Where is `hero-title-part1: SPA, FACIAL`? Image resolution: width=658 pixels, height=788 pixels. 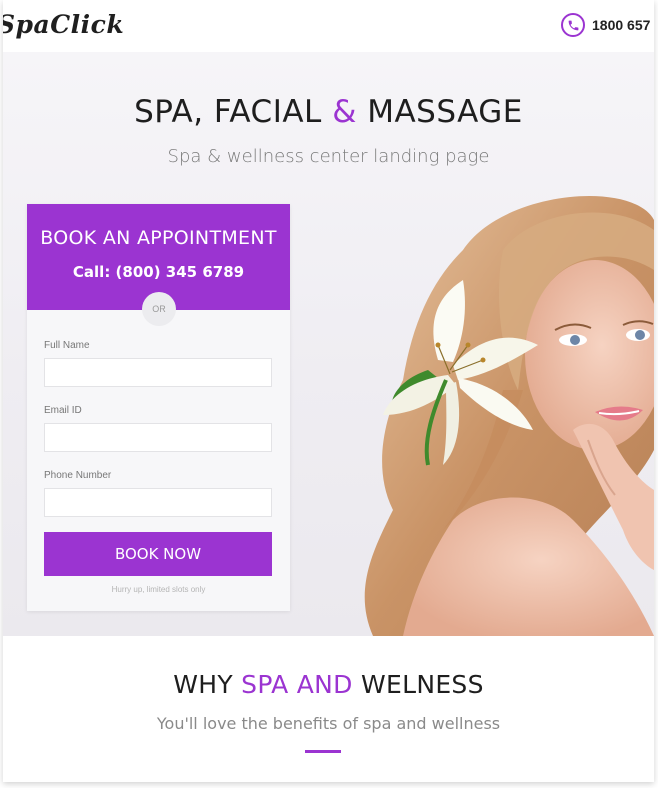
hero-title-part1: SPA, FACIAL is located at coordinates (233, 112).